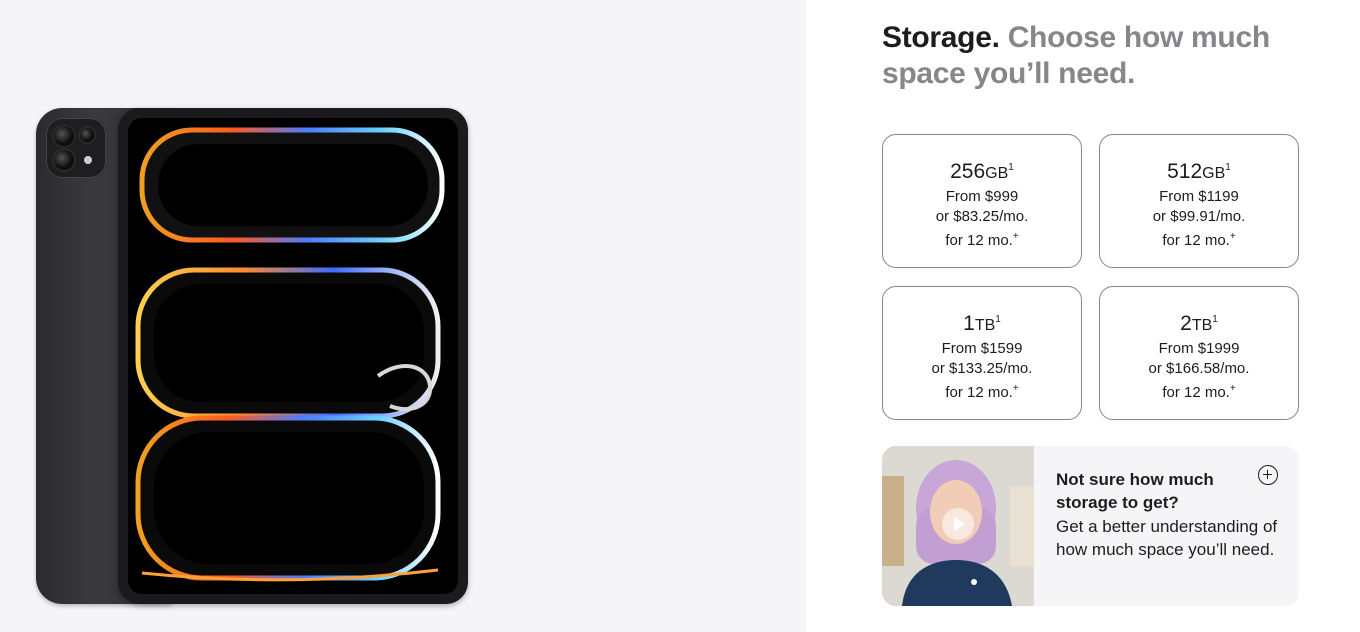 This screenshot has width=1360, height=632. Describe the element at coordinates (1199, 171) in the screenshot. I see `capacity-label: 512GB1` at that location.